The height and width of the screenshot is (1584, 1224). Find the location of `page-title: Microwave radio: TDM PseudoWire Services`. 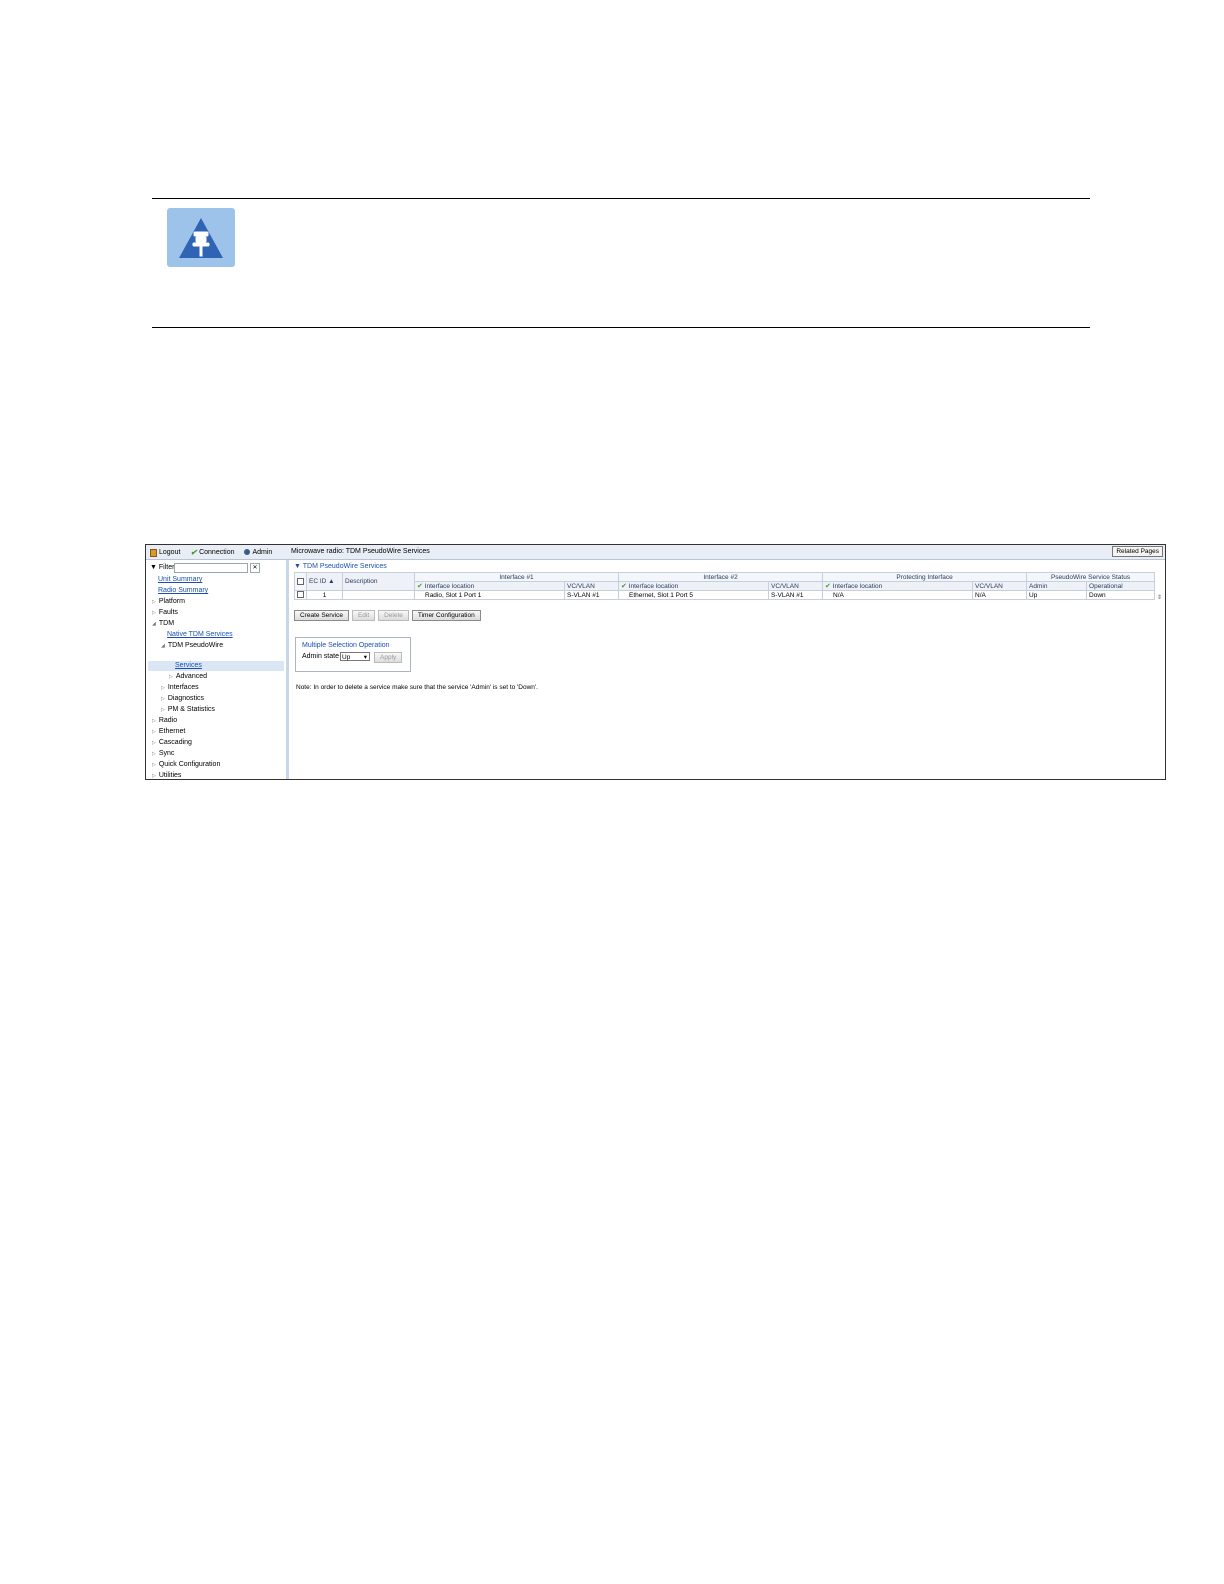

page-title: Microwave radio: TDM PseudoWire Services is located at coordinates (360, 551).